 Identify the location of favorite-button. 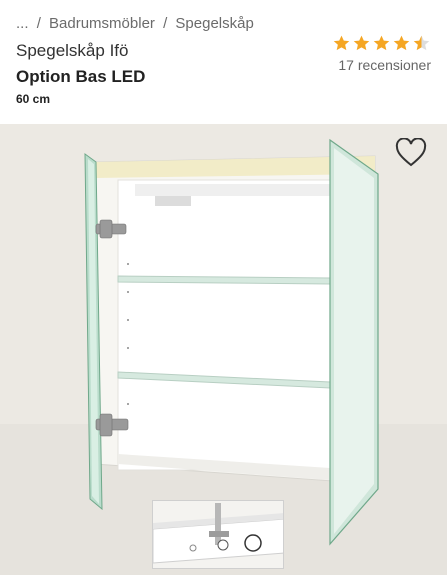
(411, 152).